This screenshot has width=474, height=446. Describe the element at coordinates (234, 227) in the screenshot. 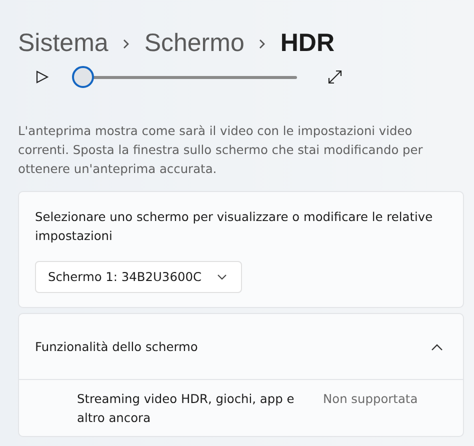

I see `display-label: Selezionare uno schermo per visualizzare o modificare le relative impostazioni` at that location.